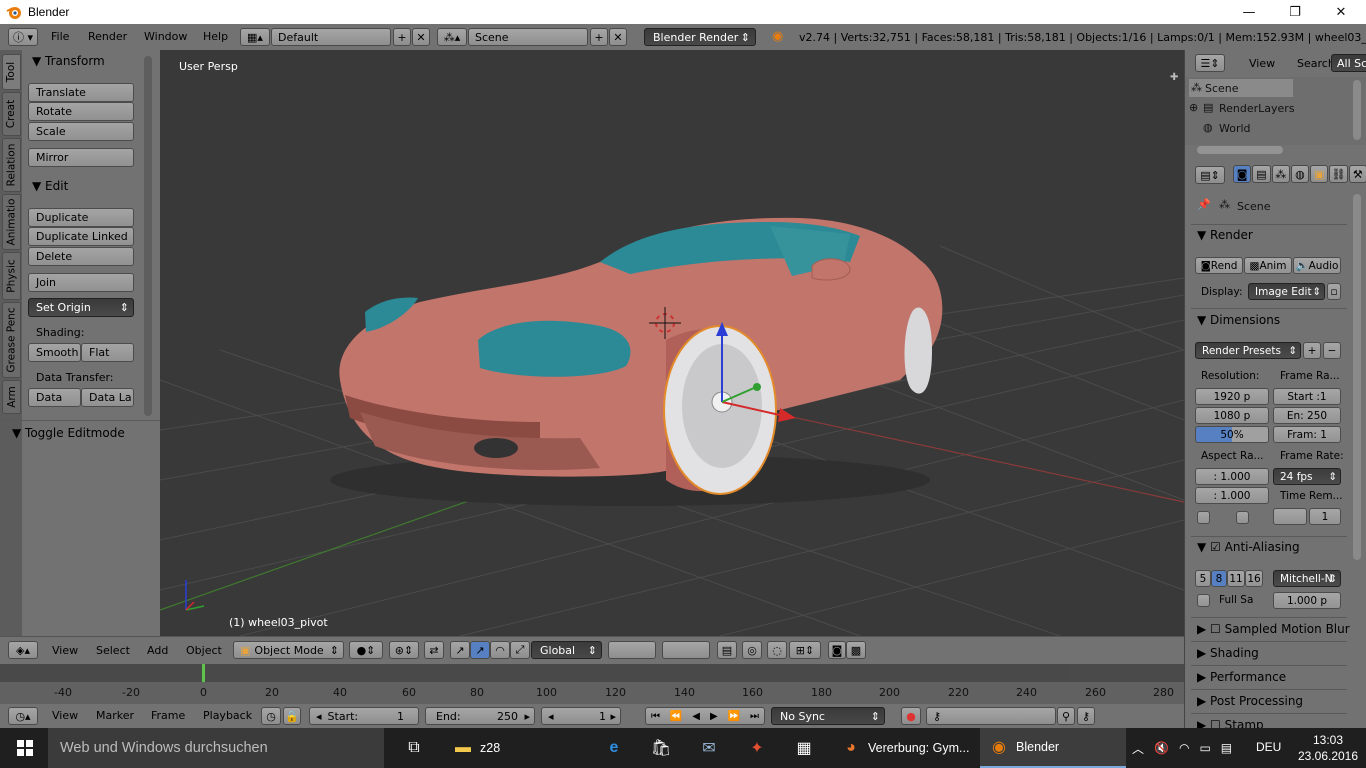 The height and width of the screenshot is (768, 1366). I want to click on shading-panel-header: ▶ Shading, so click(1228, 653).